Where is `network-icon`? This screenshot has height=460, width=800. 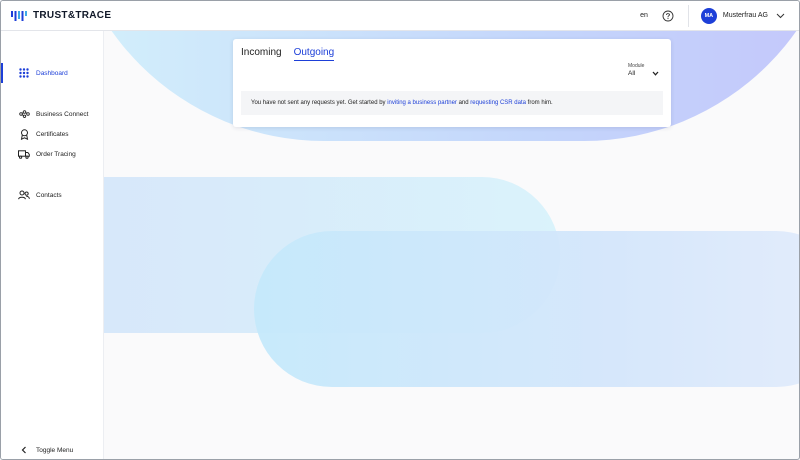
network-icon is located at coordinates (24, 114).